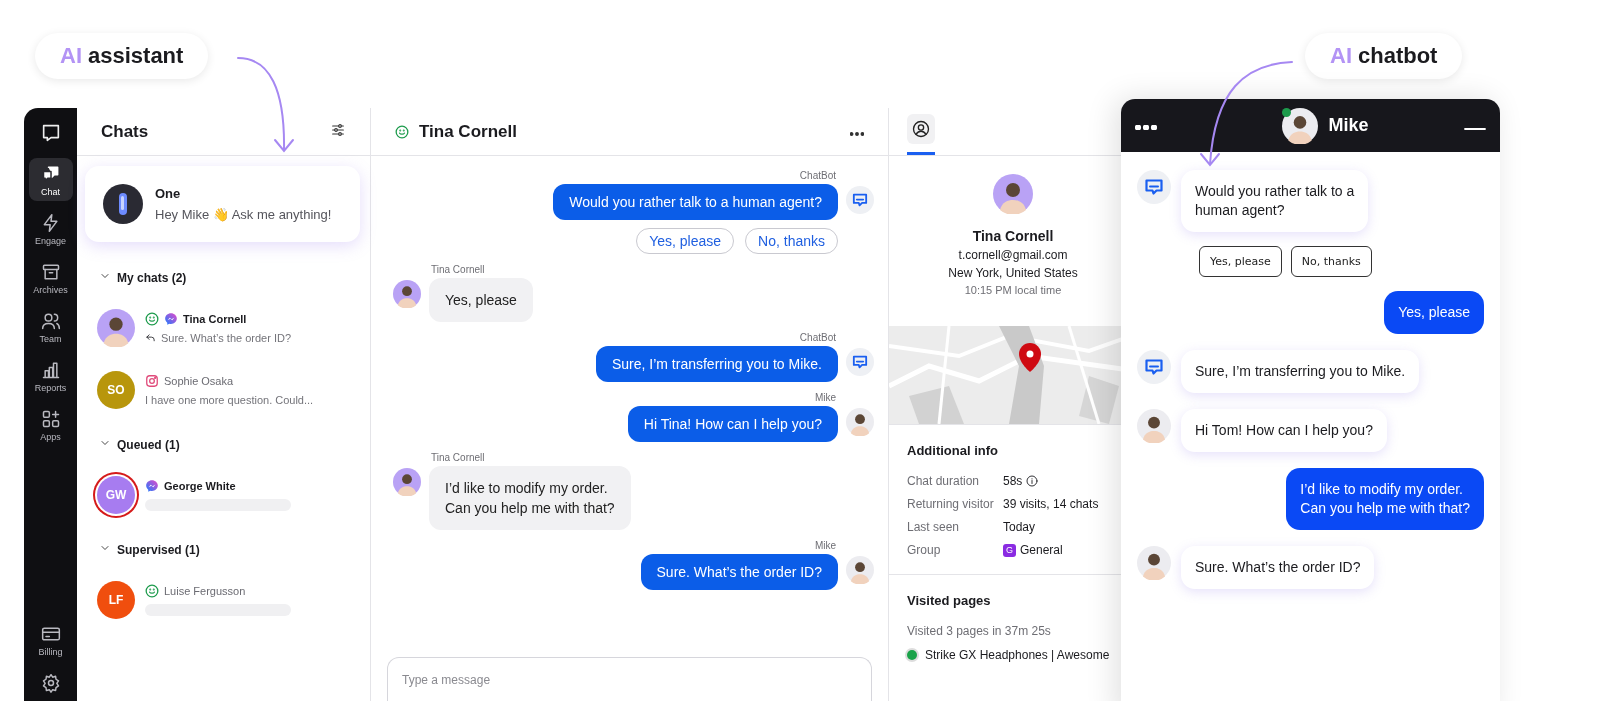 The height and width of the screenshot is (701, 1600). What do you see at coordinates (1009, 550) in the screenshot?
I see `group-badge: G` at bounding box center [1009, 550].